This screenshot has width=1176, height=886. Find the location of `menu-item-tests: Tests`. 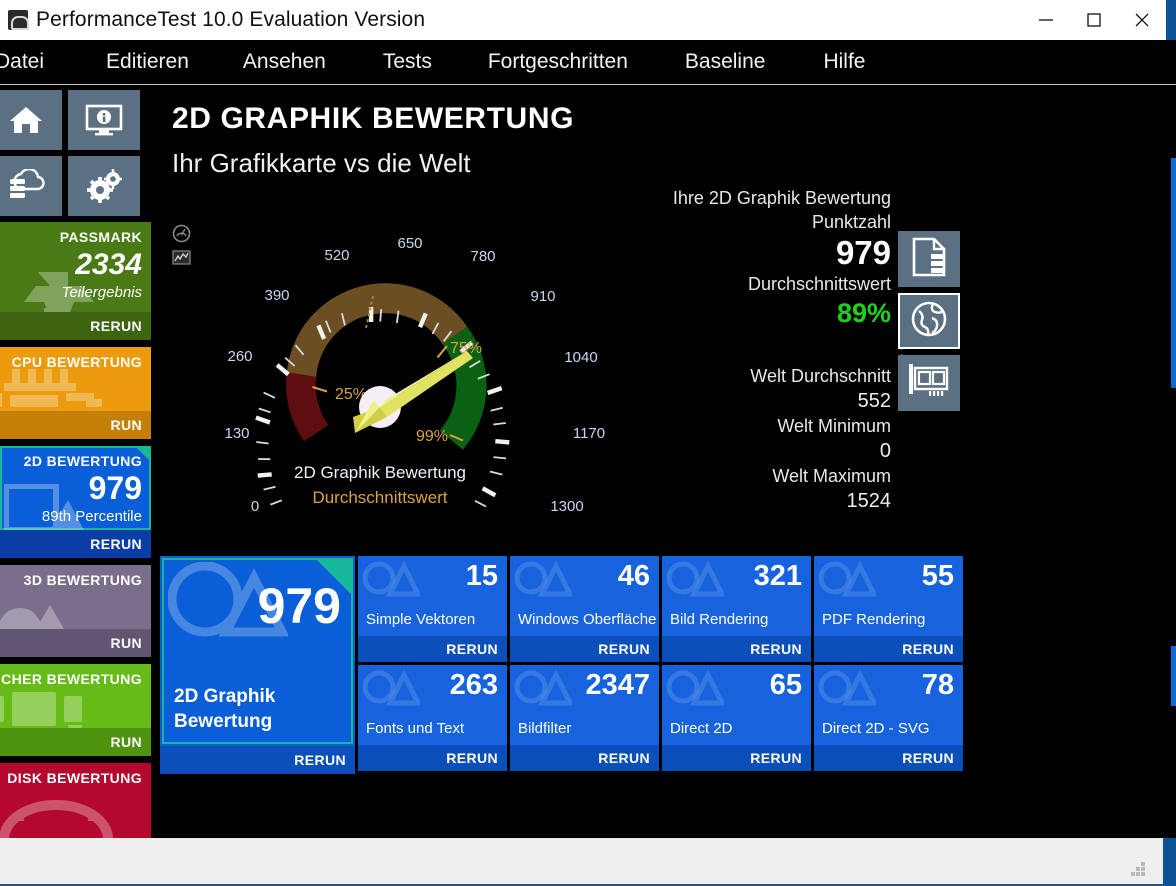

menu-item-tests: Tests is located at coordinates (407, 62).